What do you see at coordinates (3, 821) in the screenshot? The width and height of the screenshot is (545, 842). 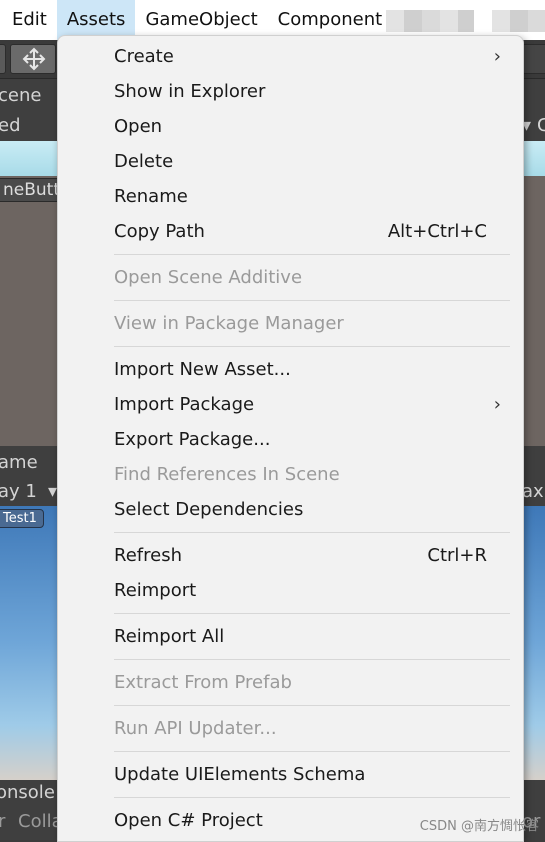 I see `collapse-left-edge: r` at bounding box center [3, 821].